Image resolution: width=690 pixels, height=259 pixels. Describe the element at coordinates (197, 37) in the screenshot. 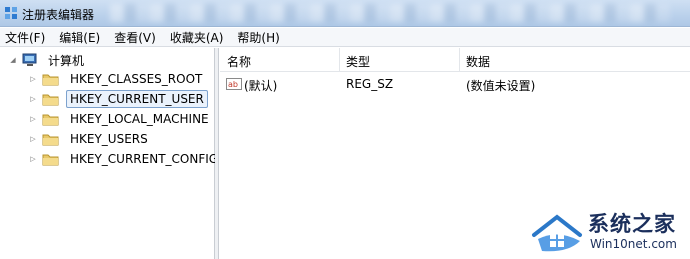

I see `menu-favorites: 收藏夹(A)` at that location.